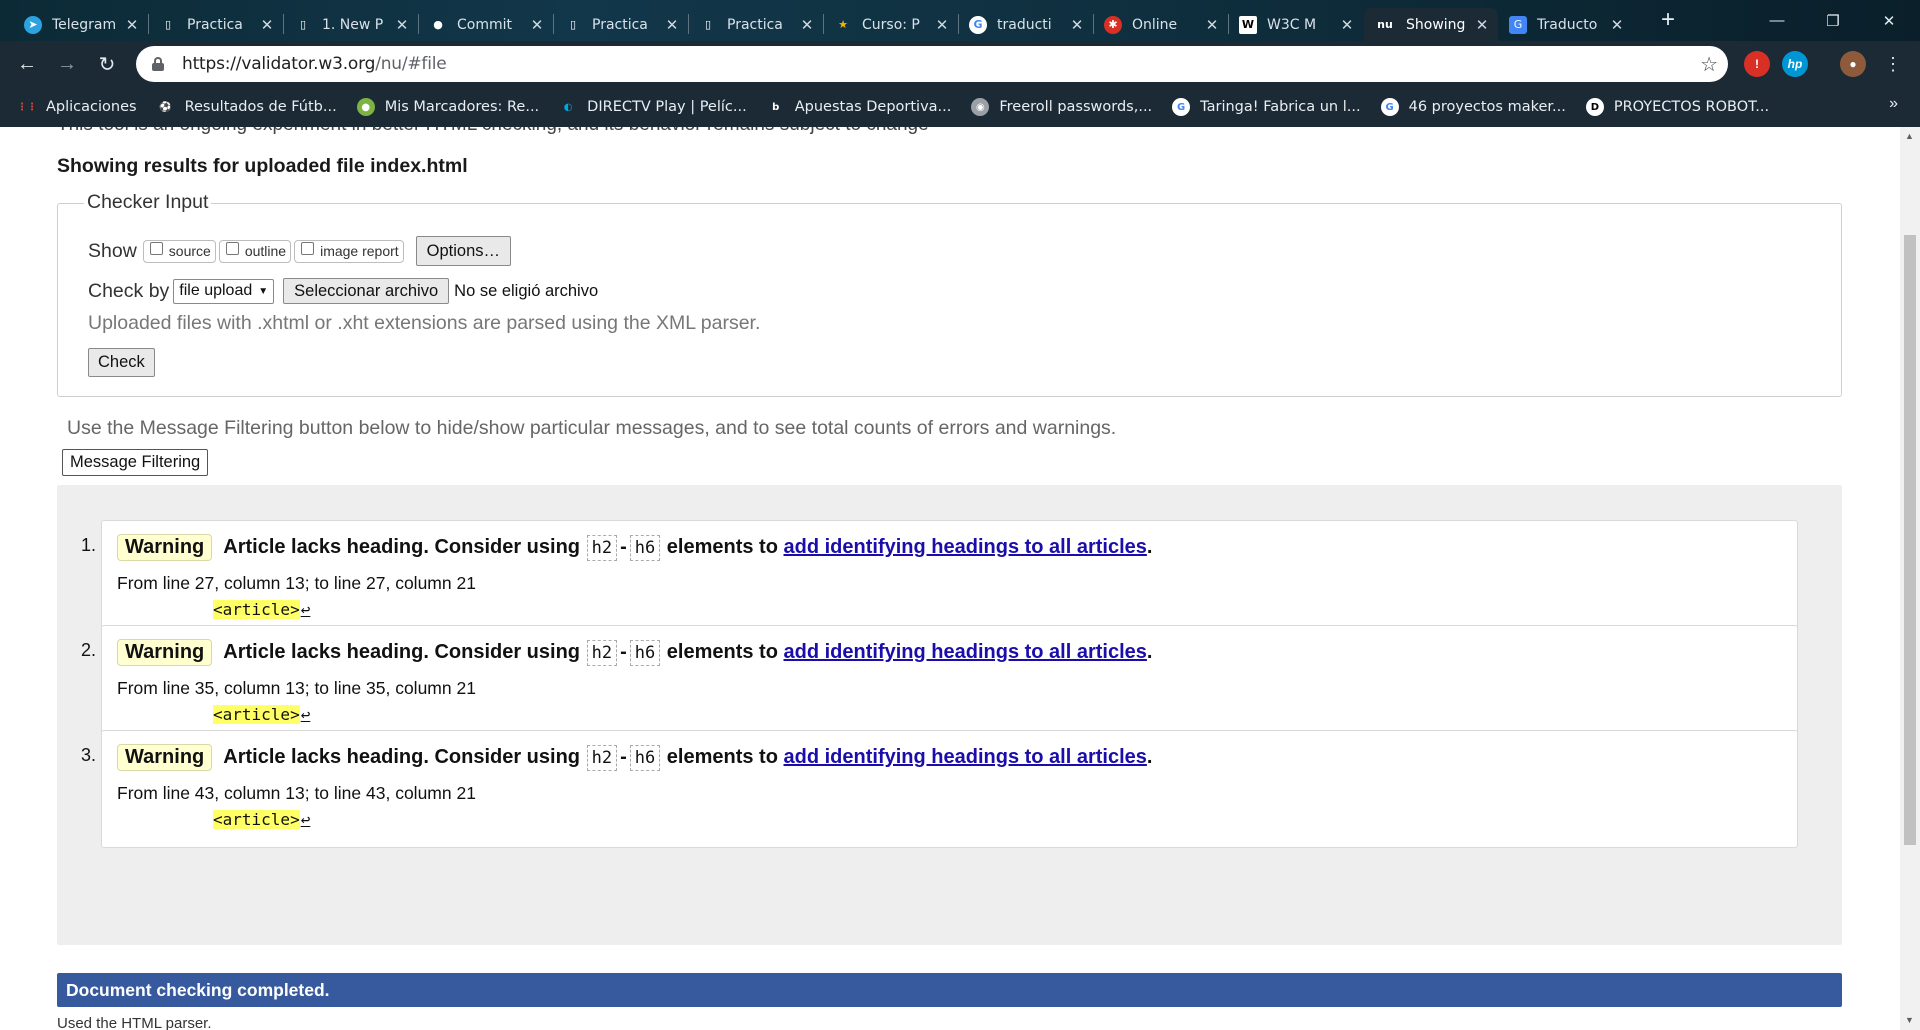 The image size is (1920, 1030). I want to click on bookmark-star-icon: ☆, so click(1709, 64).